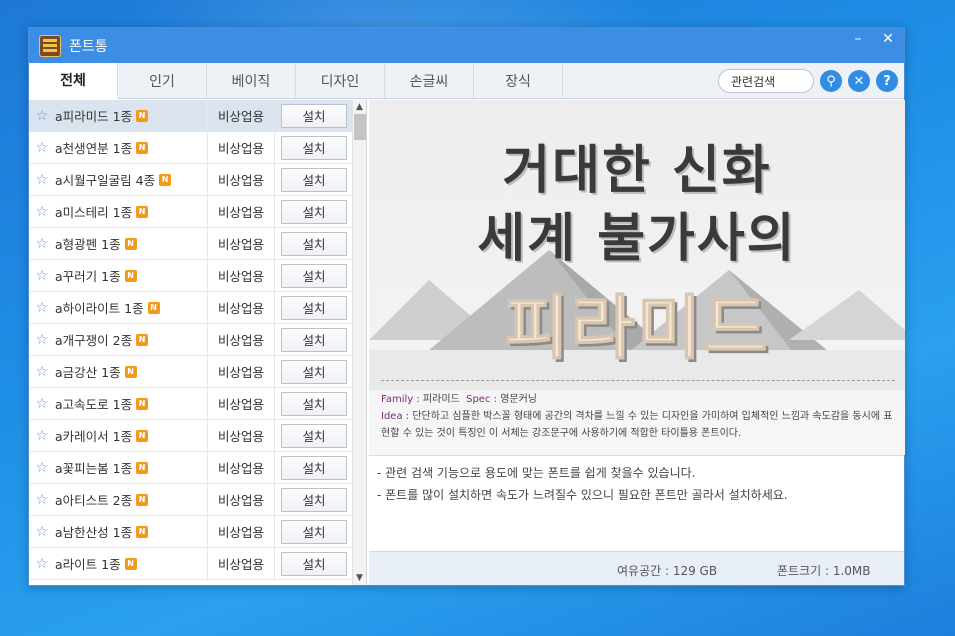 This screenshot has width=955, height=636. Describe the element at coordinates (50, 45) in the screenshot. I see `app-logo-icon` at that location.